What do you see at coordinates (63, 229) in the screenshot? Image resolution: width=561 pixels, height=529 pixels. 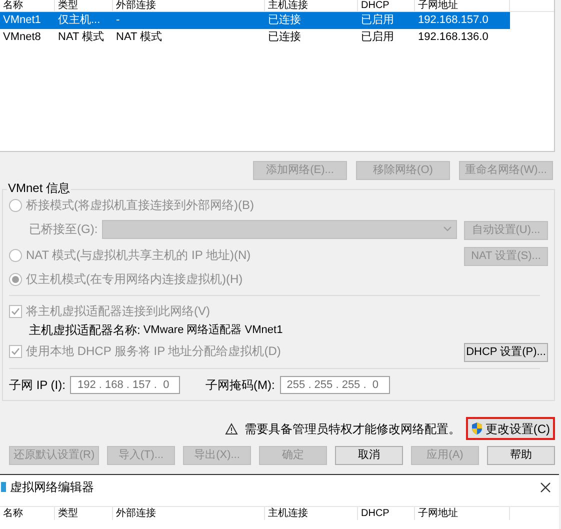 I see `bridge-label: 已桥接至(G):` at bounding box center [63, 229].